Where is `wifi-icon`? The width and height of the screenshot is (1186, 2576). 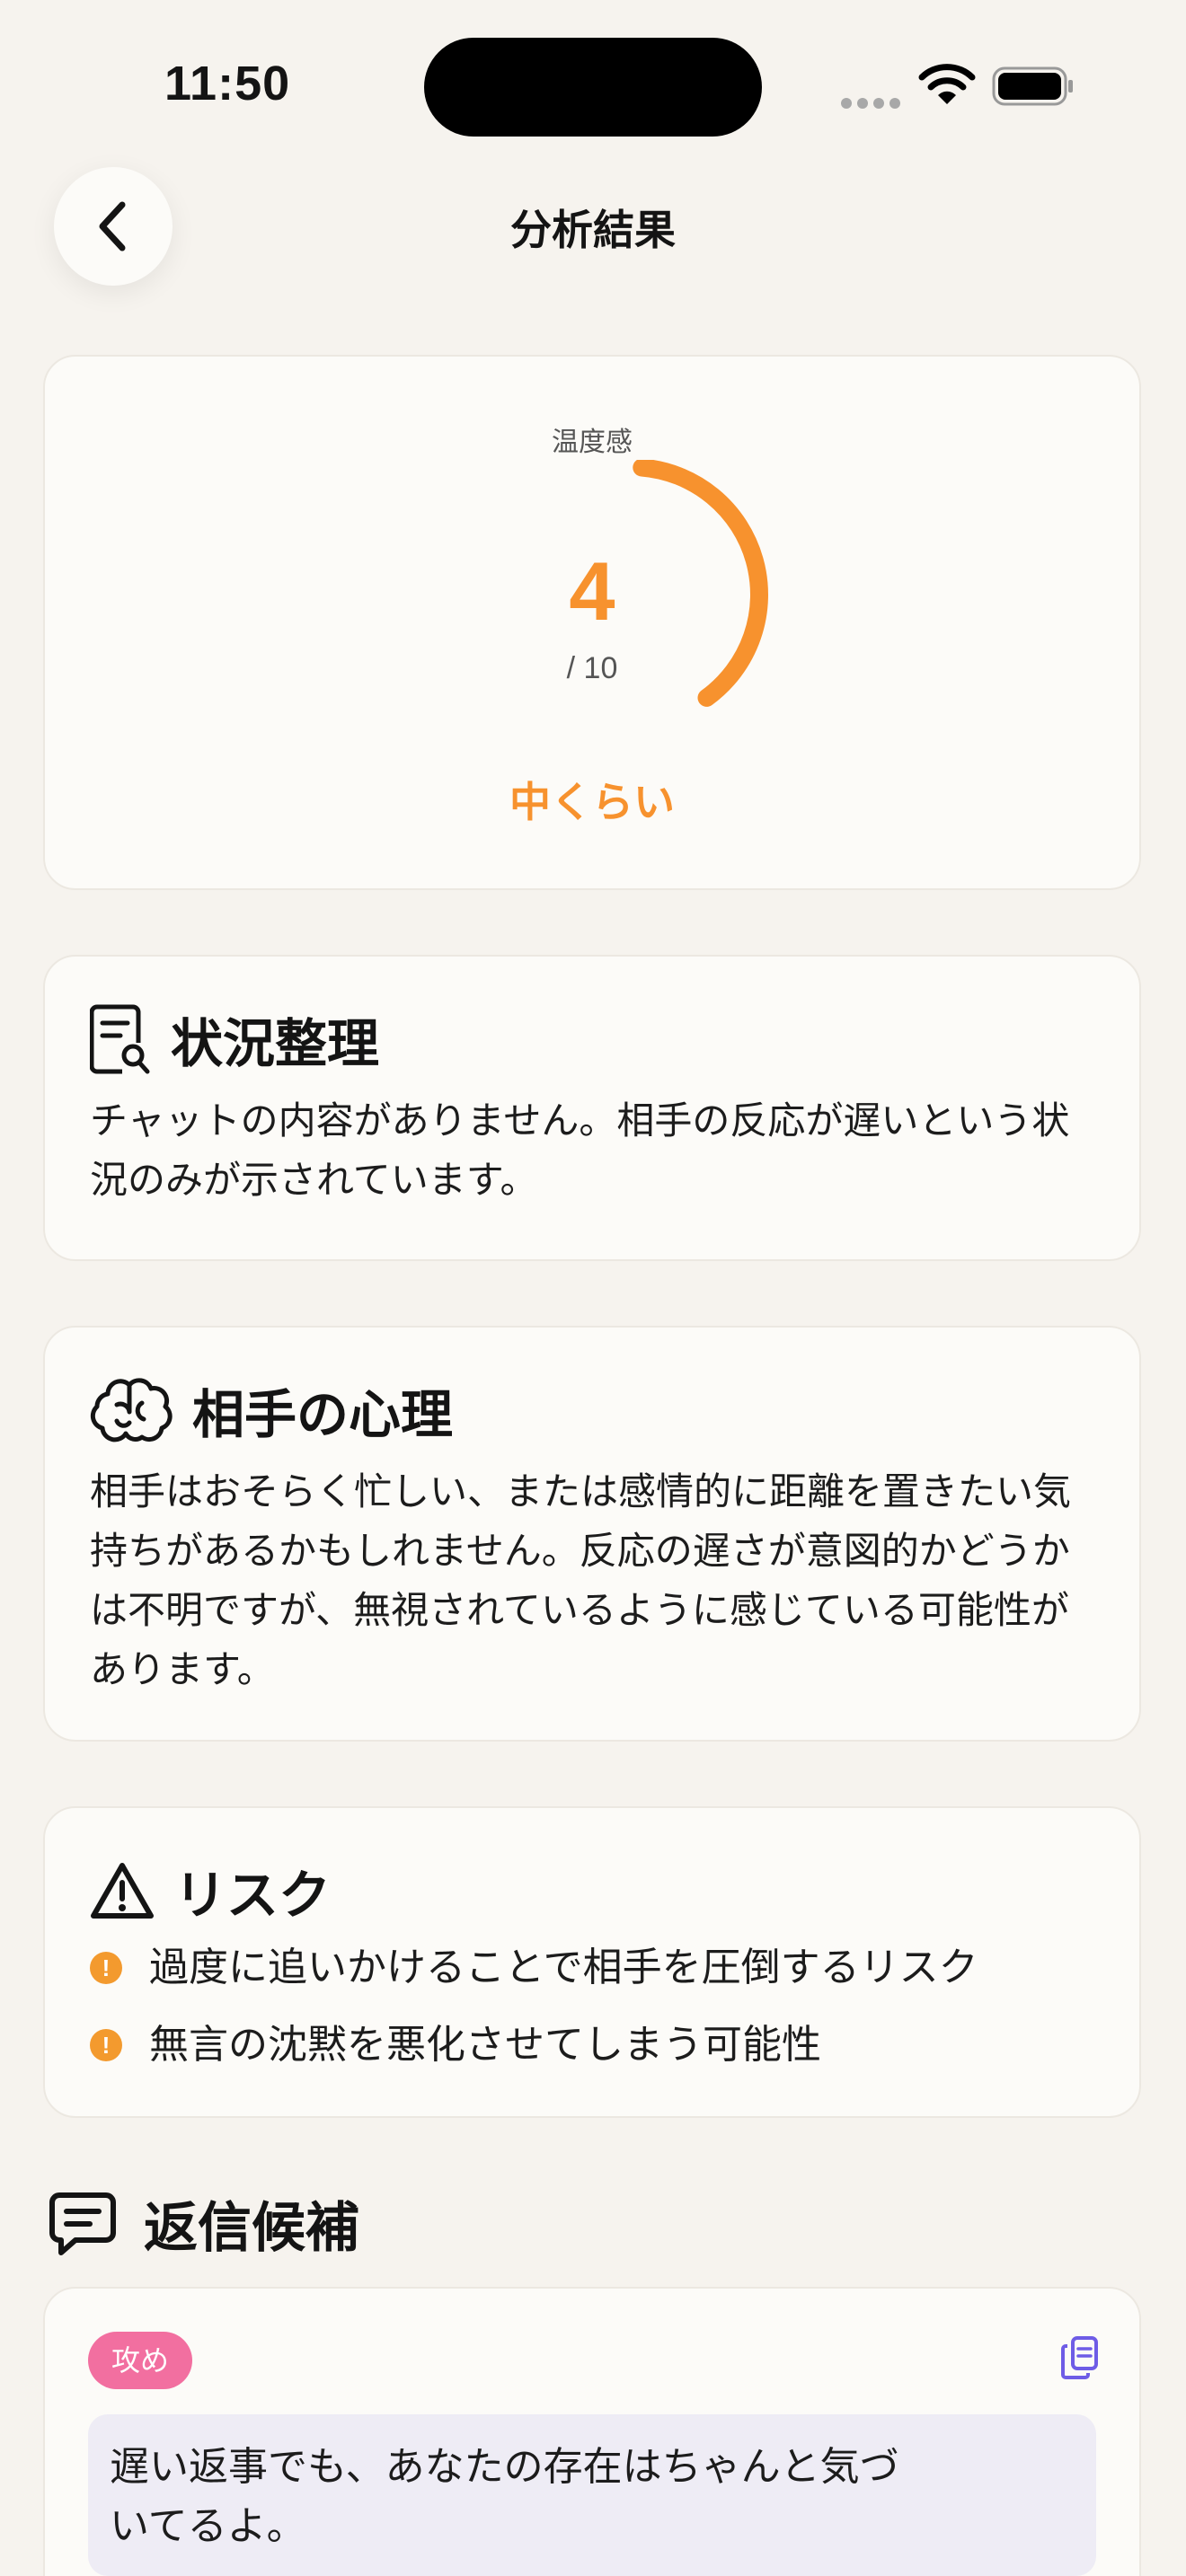
wifi-icon is located at coordinates (947, 86).